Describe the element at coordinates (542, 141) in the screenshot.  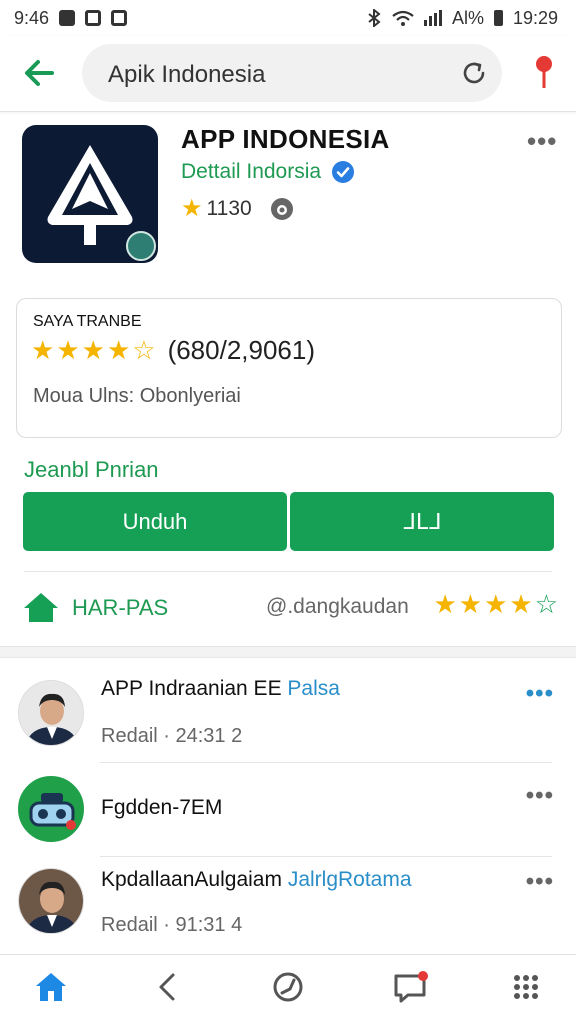
I see `app-more-icon: •••` at that location.